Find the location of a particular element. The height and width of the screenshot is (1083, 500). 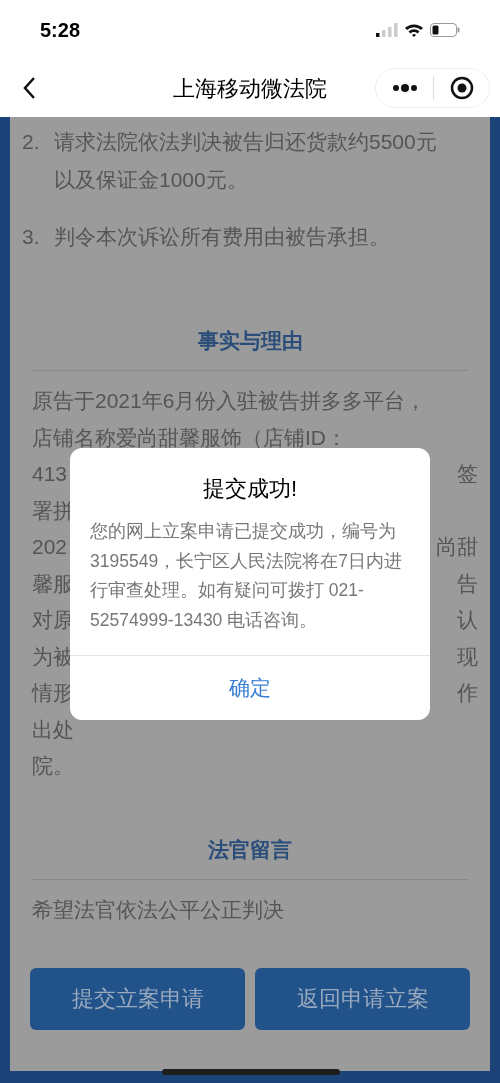

fact-text: 署拼 is located at coordinates (53, 510).